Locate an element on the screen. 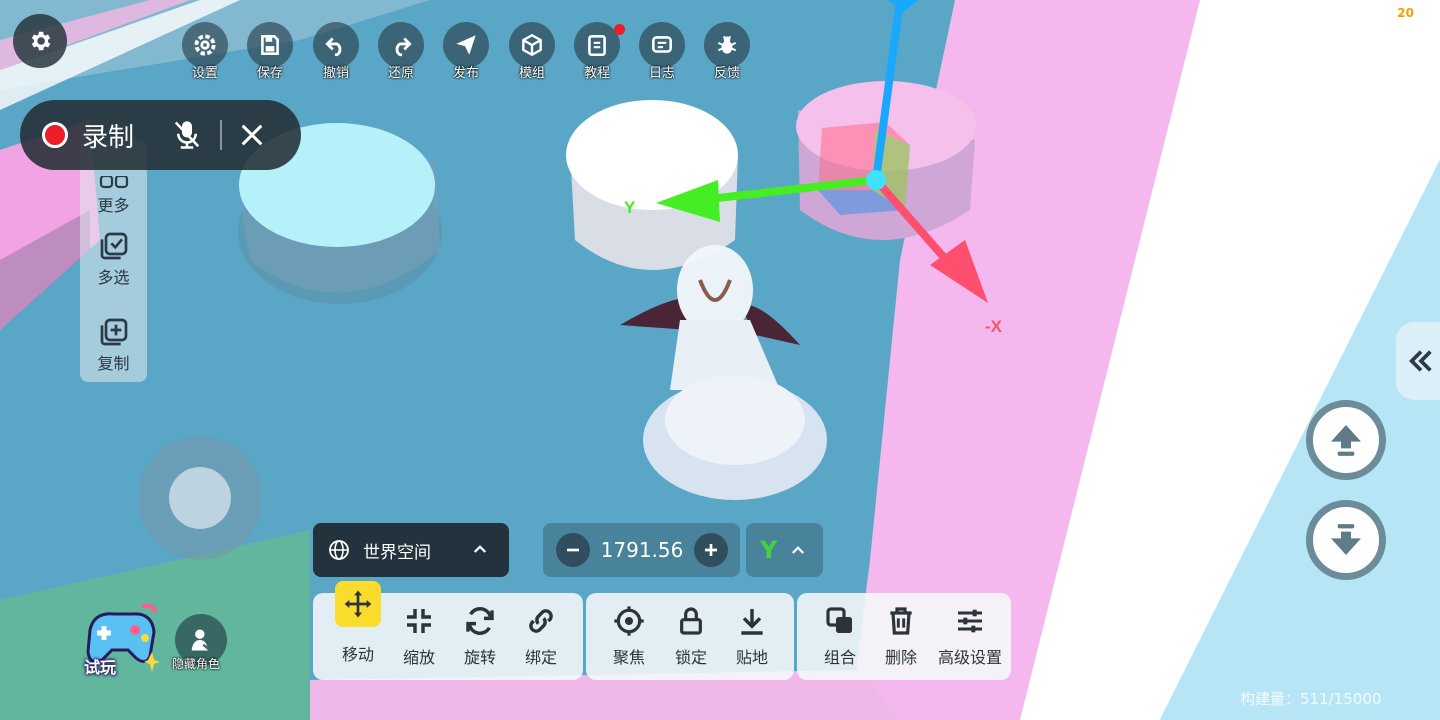 This screenshot has height=720, width=1440. publish-button: 发布 is located at coordinates (466, 51).